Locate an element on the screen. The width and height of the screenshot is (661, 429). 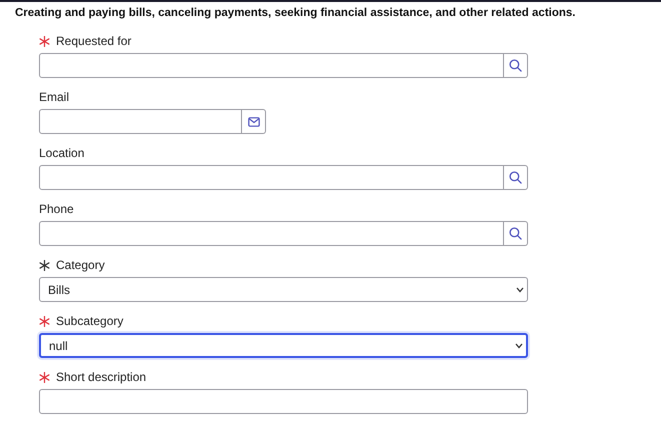
mail-icon is located at coordinates (254, 121).